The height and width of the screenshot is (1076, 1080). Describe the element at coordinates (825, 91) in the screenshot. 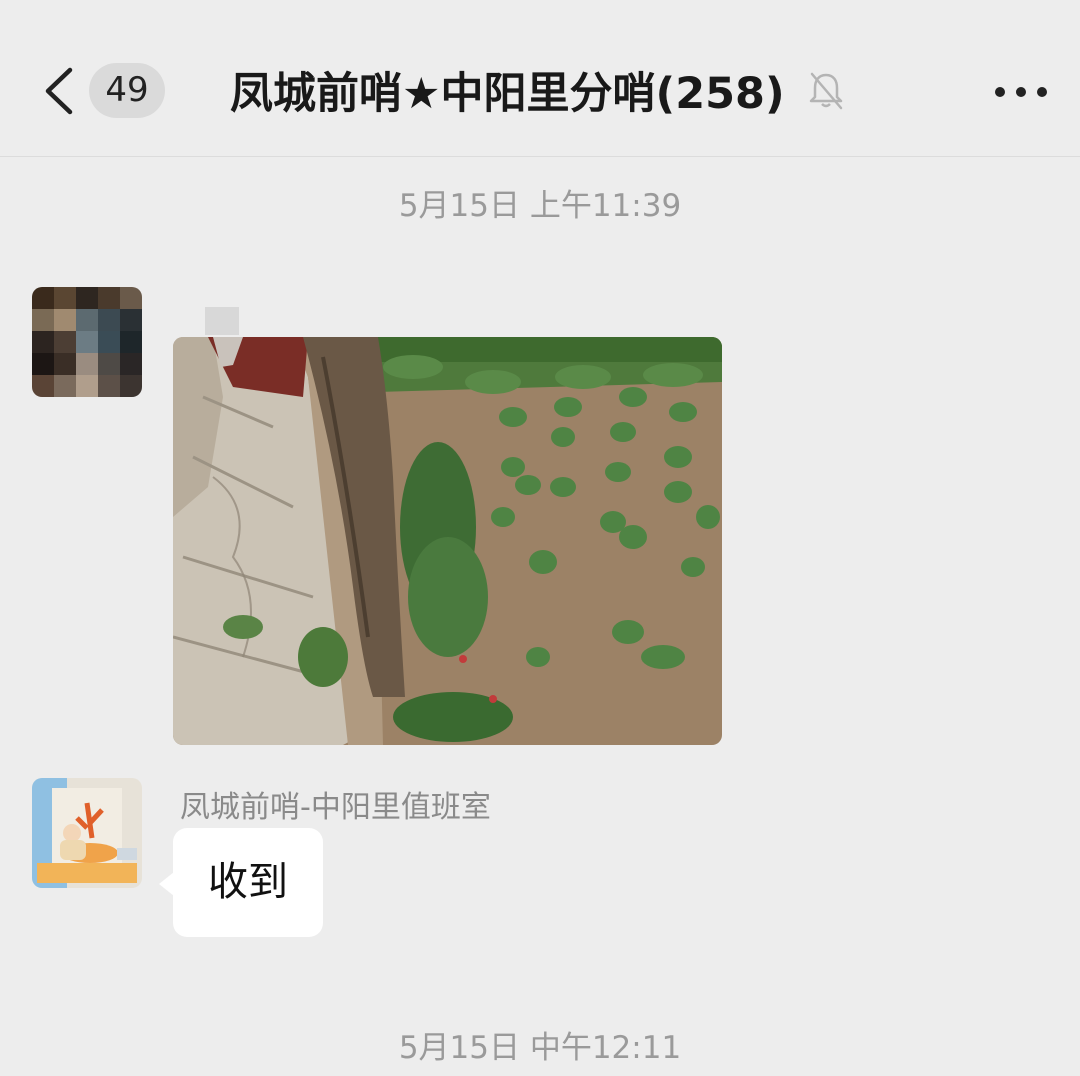

I see `bell-muted-icon` at that location.